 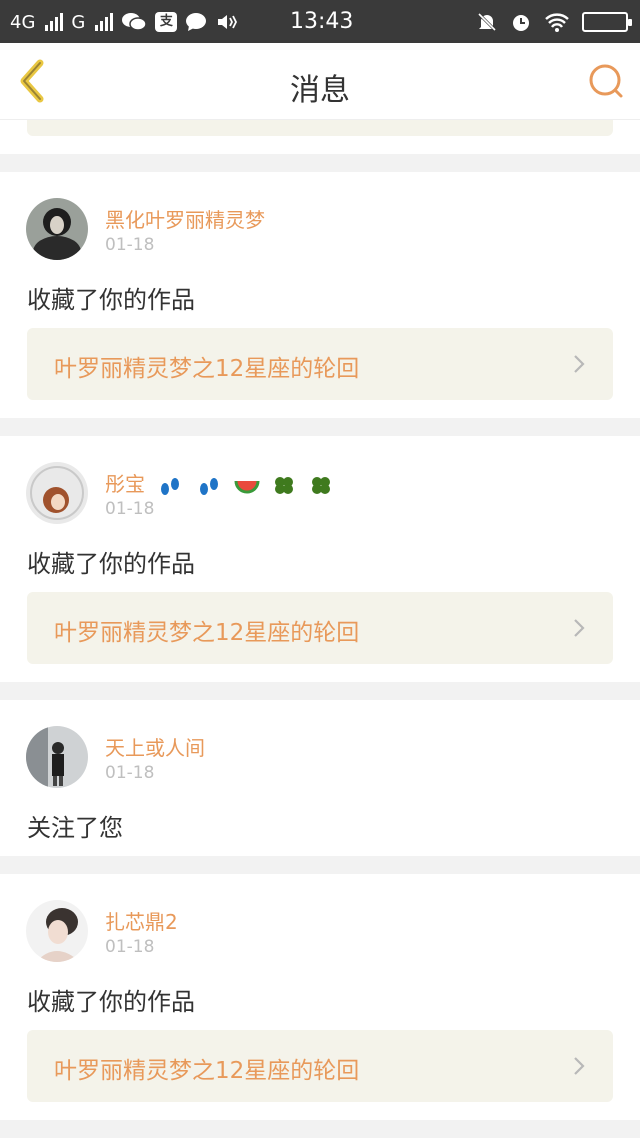 What do you see at coordinates (320, 128) in the screenshot?
I see `work-link-remnant` at bounding box center [320, 128].